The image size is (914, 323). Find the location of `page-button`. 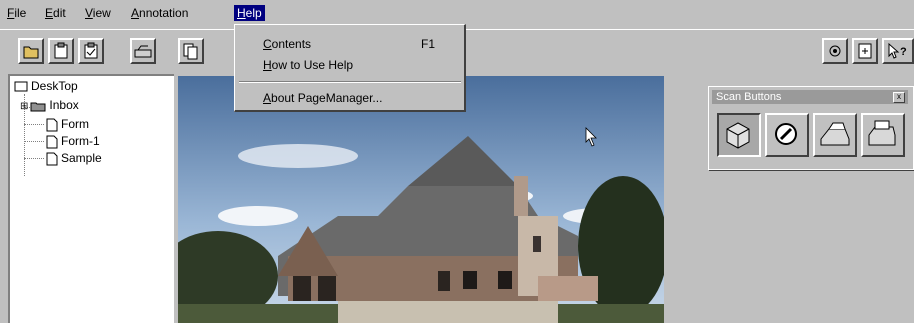

page-button is located at coordinates (865, 51).